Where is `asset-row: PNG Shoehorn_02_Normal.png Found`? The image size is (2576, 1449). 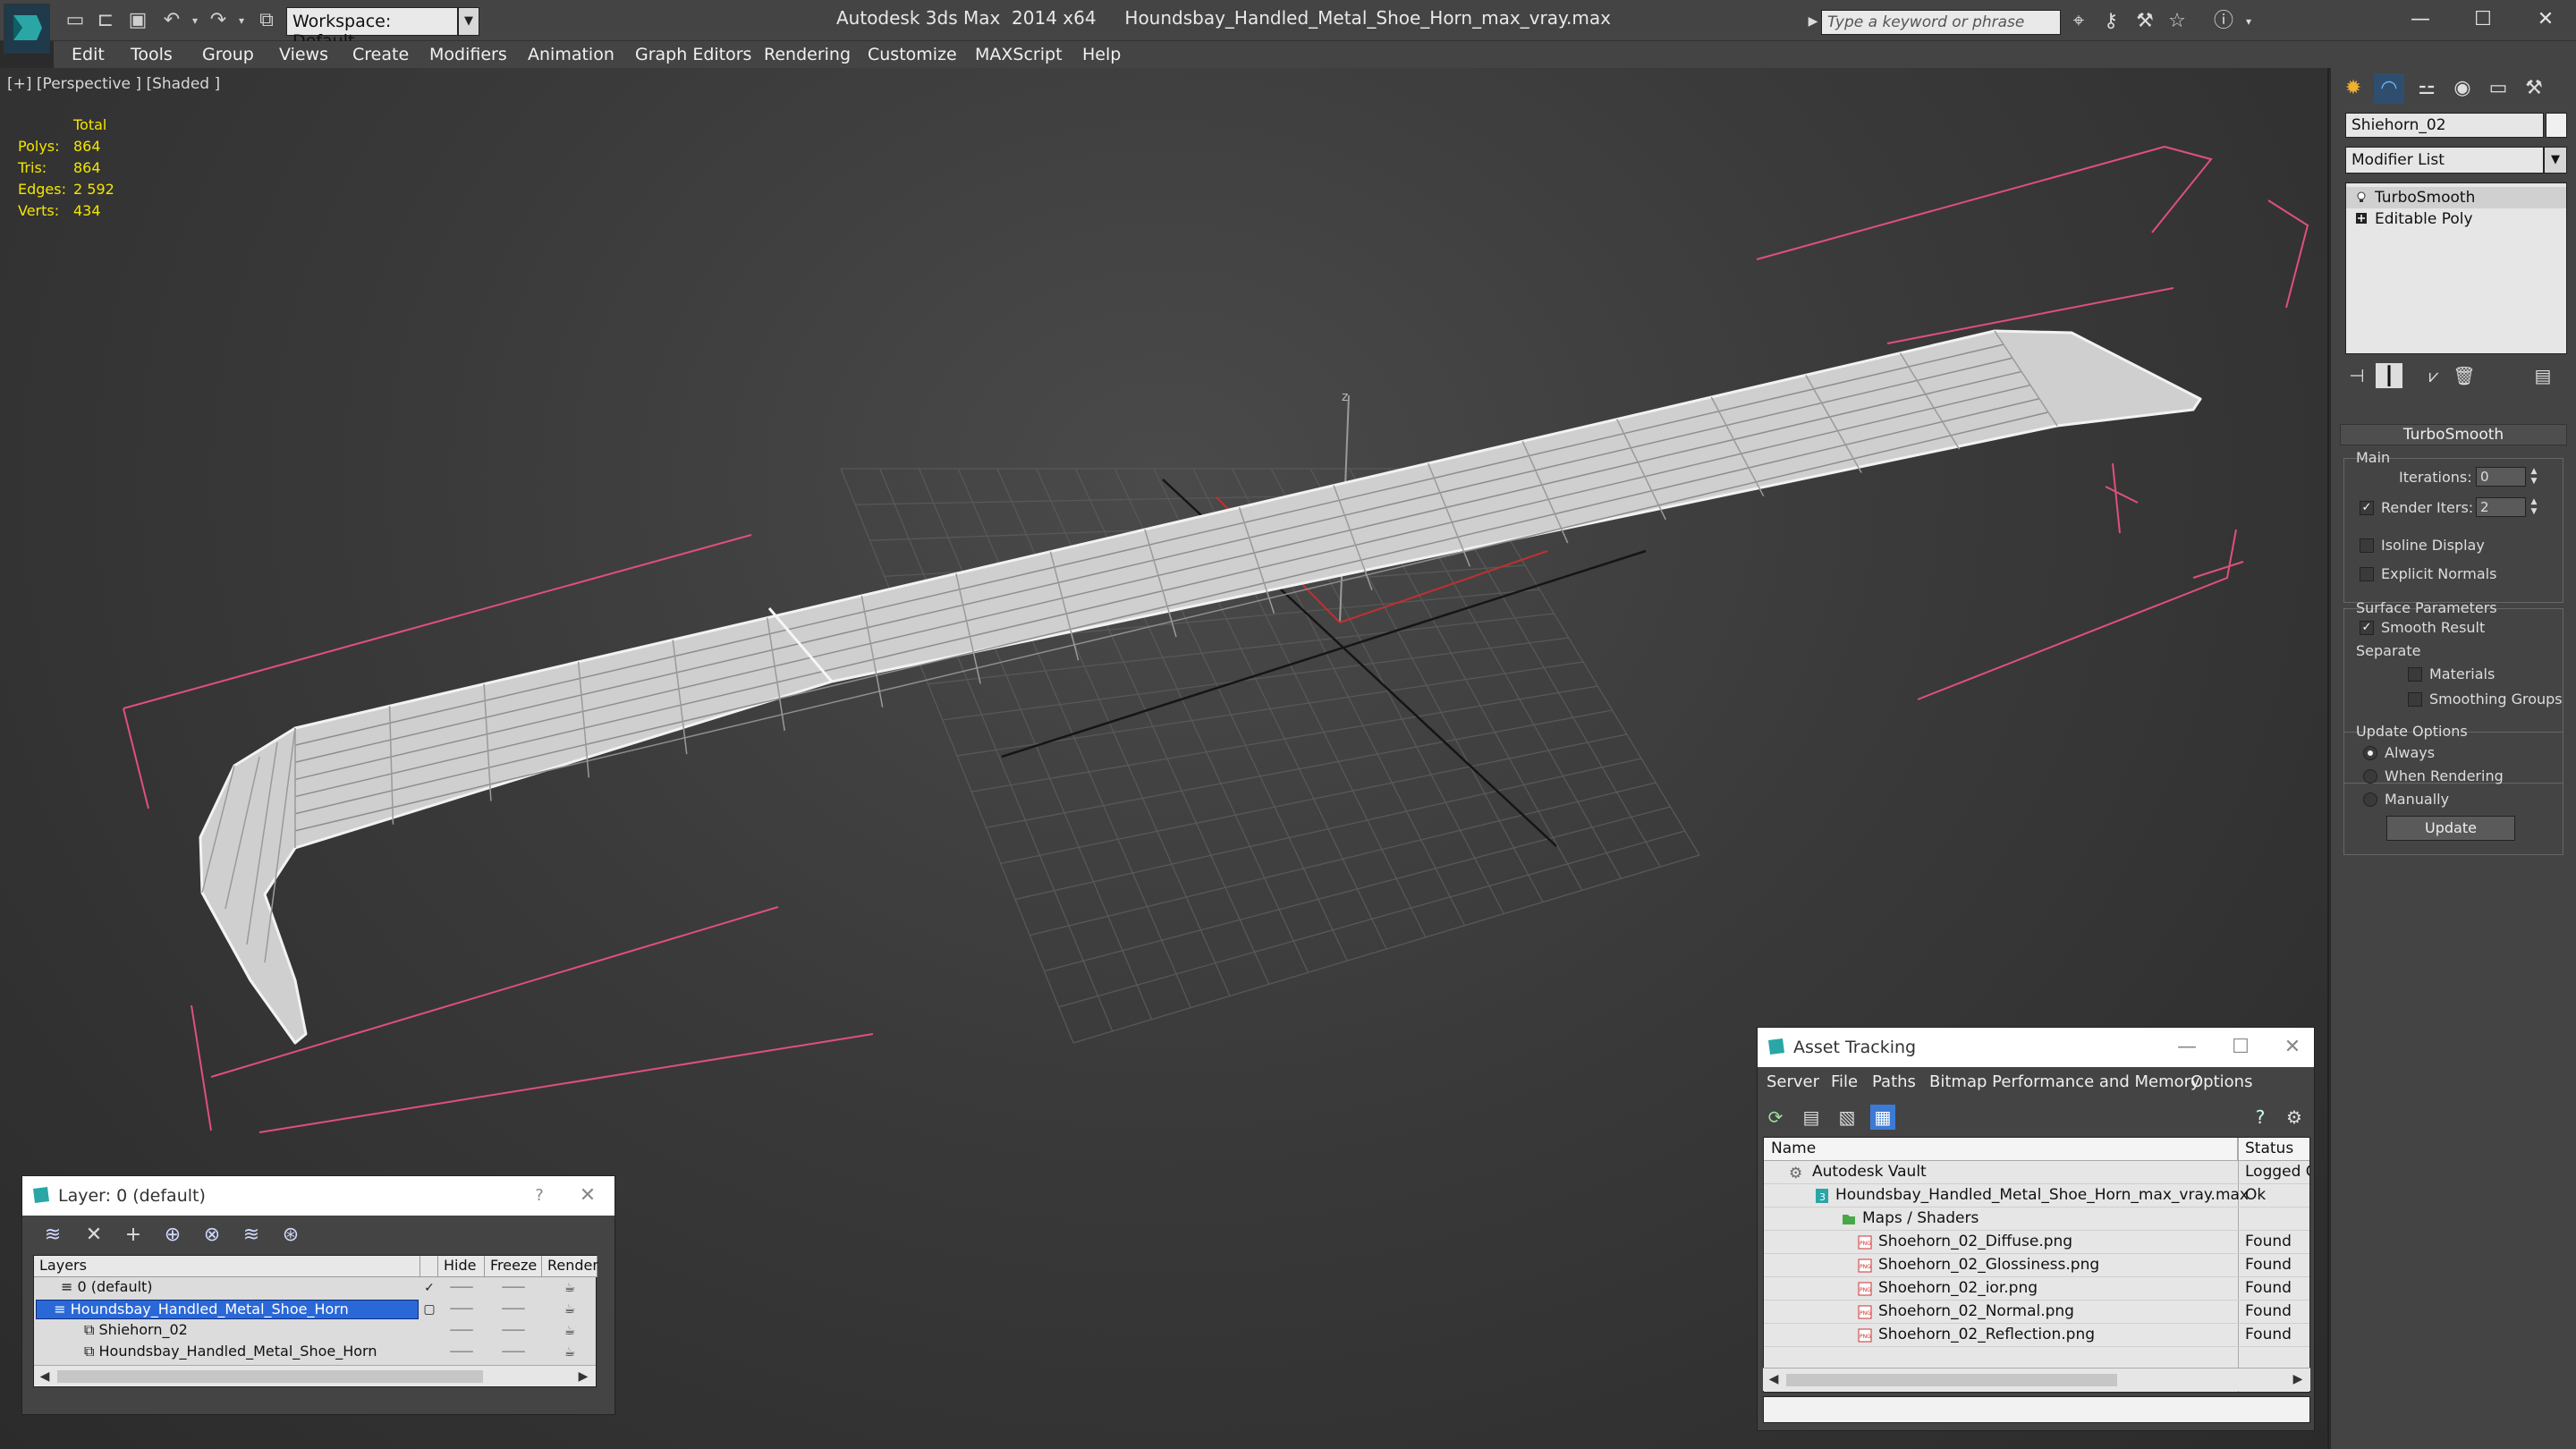 asset-row: PNG Shoehorn_02_Normal.png Found is located at coordinates (2036, 1312).